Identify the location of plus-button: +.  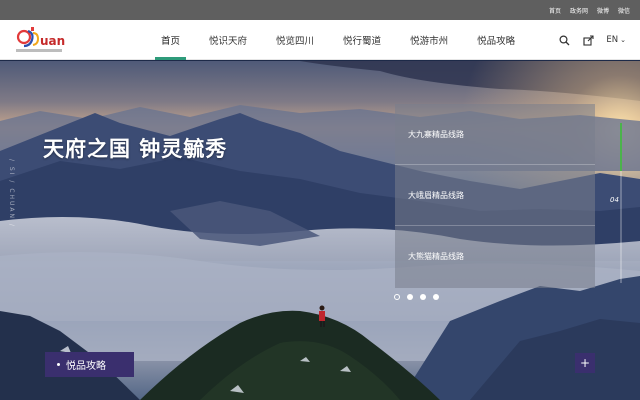
(585, 363).